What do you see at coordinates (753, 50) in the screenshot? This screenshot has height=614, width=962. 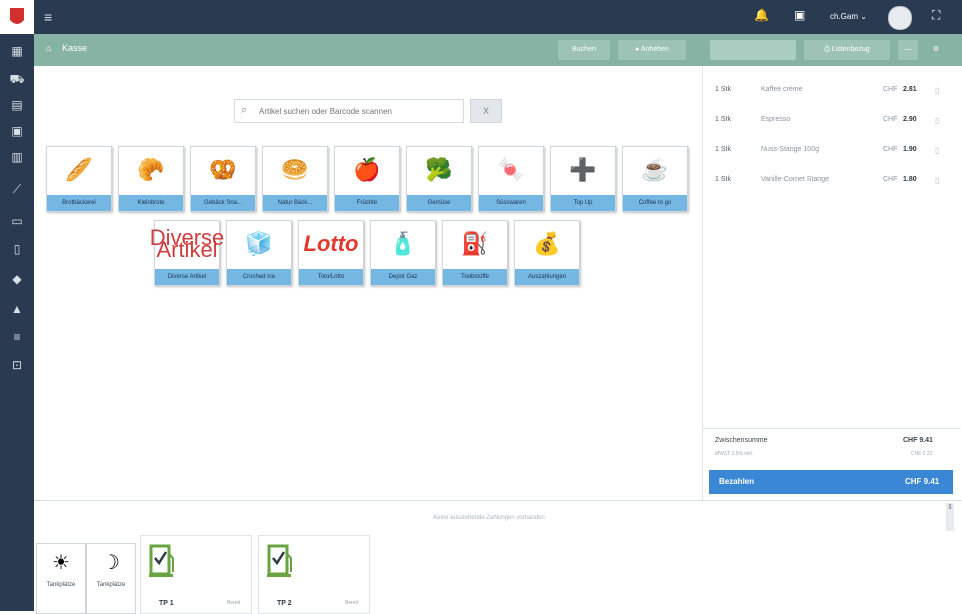 I see `disabled-button` at bounding box center [753, 50].